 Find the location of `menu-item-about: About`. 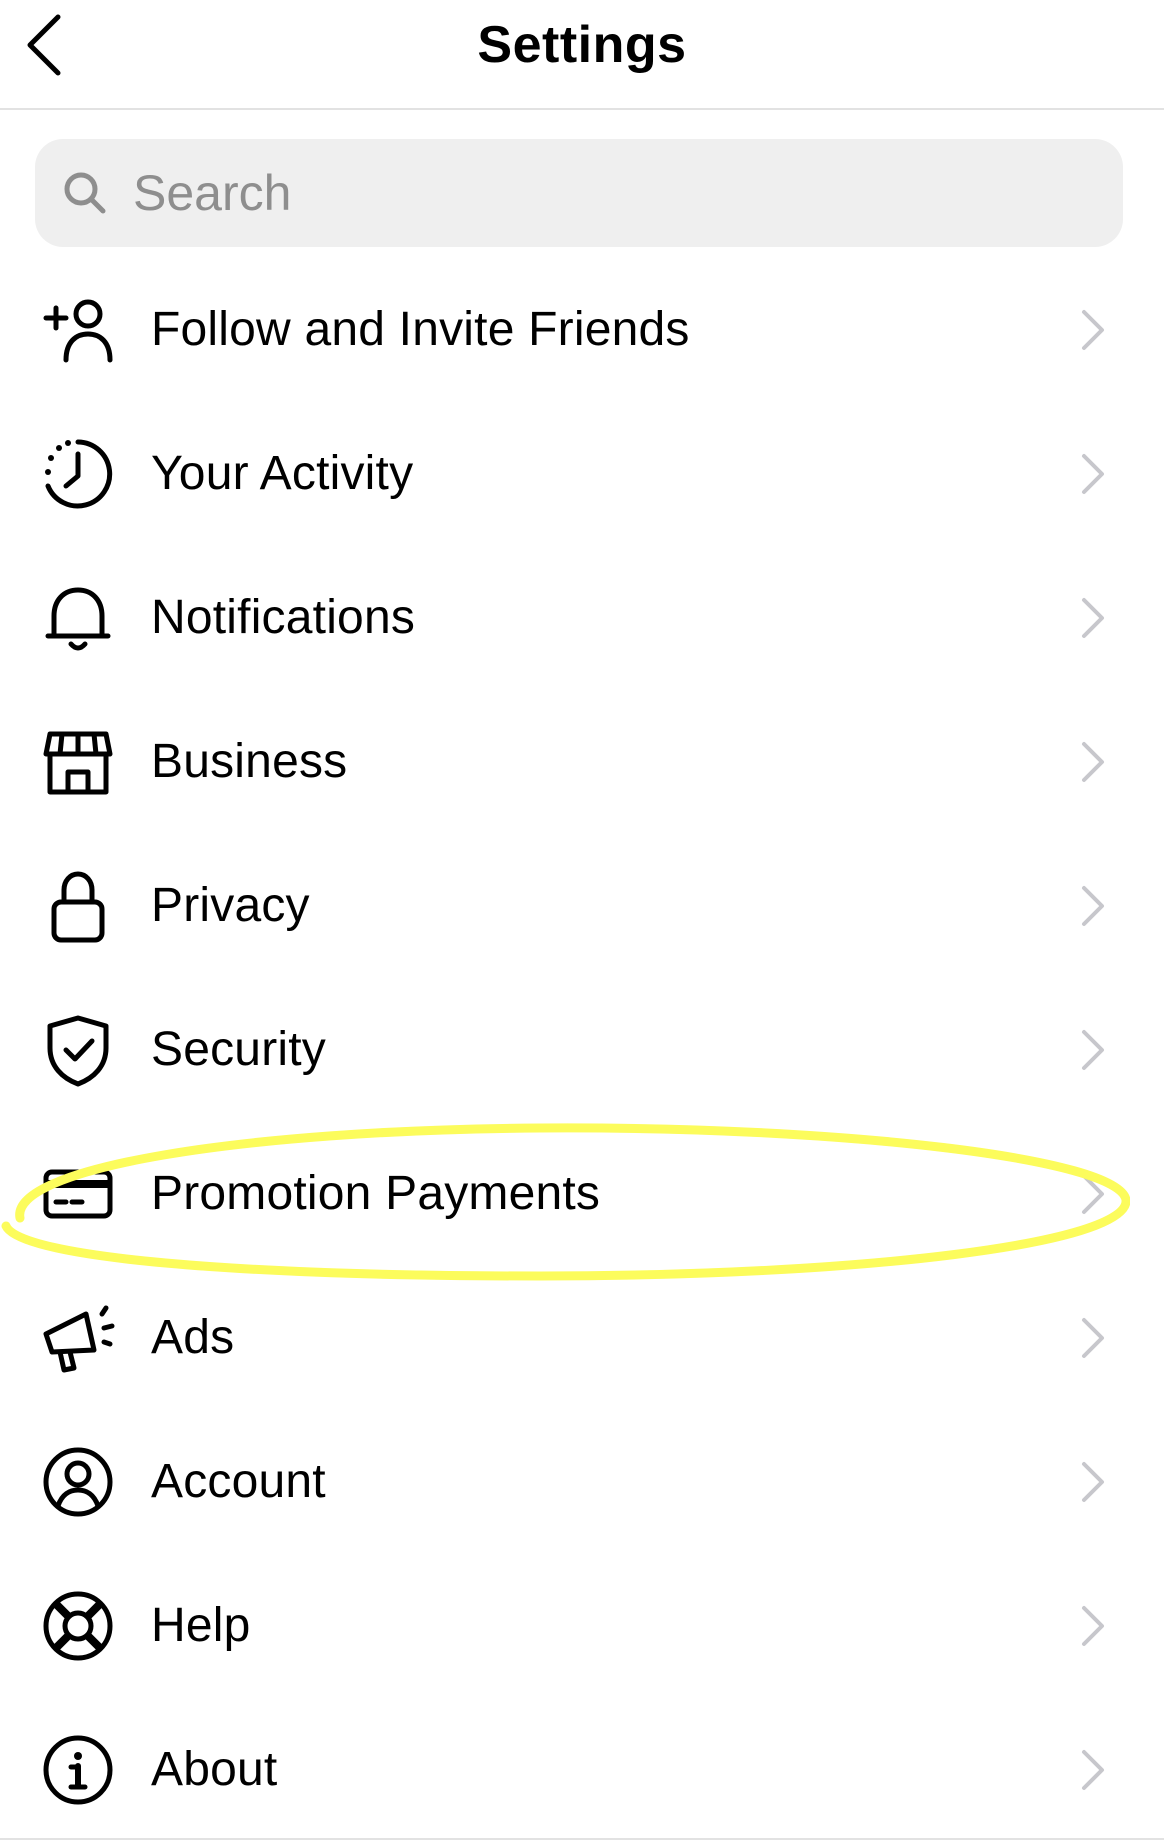

menu-item-about: About is located at coordinates (582, 1770).